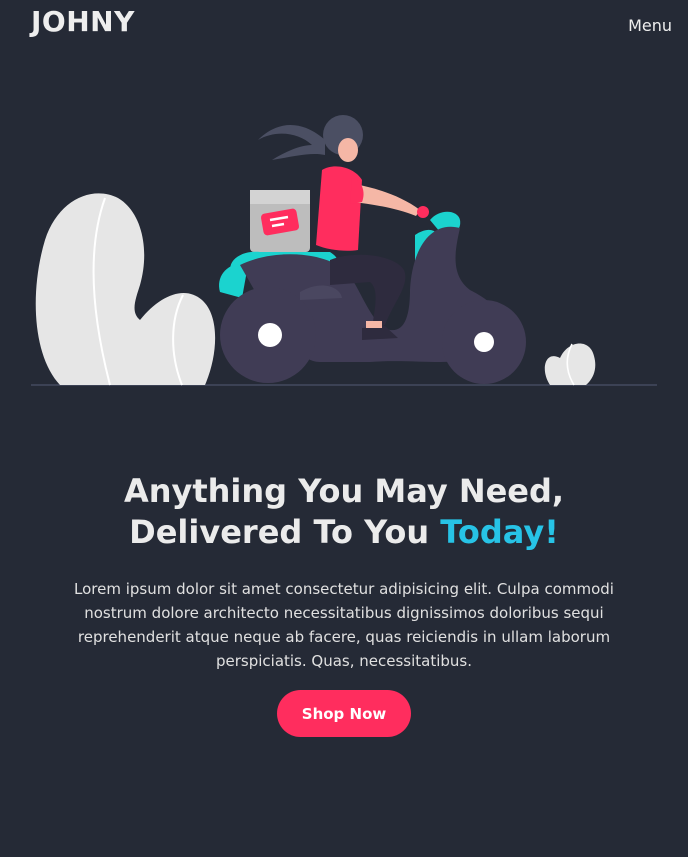 Image resolution: width=688 pixels, height=857 pixels. What do you see at coordinates (348, 150) in the screenshot?
I see `face` at bounding box center [348, 150].